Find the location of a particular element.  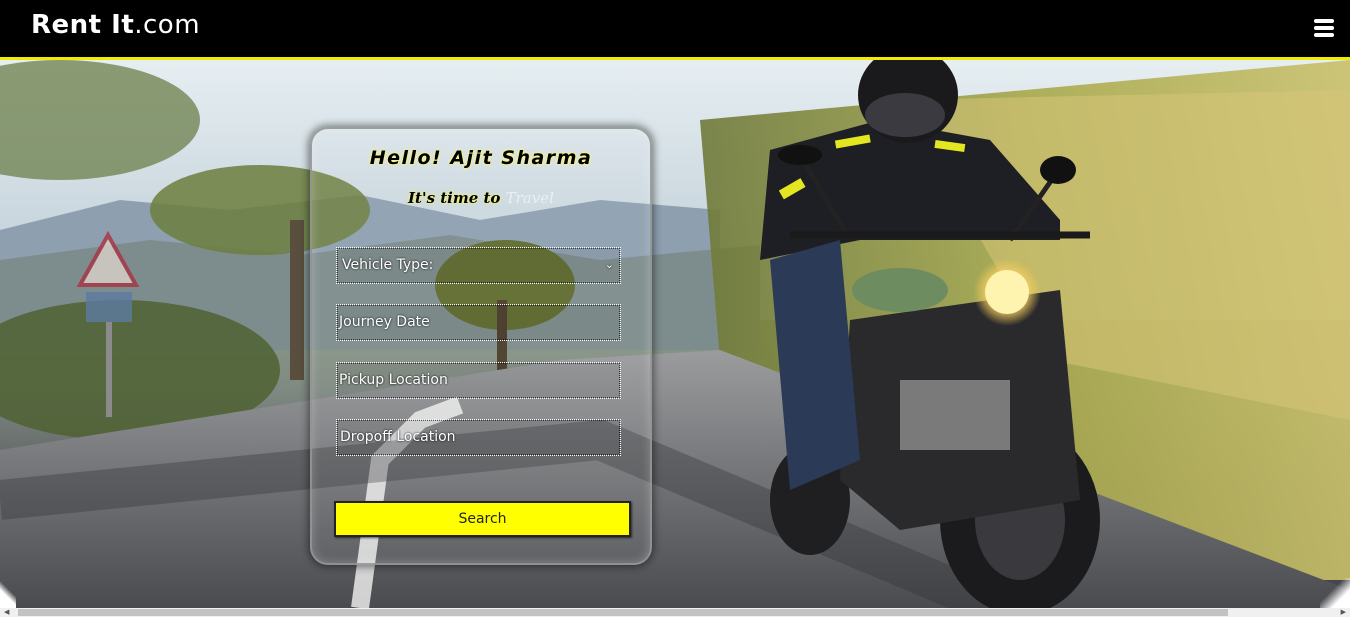

hero-fade-left is located at coordinates (8, 593).